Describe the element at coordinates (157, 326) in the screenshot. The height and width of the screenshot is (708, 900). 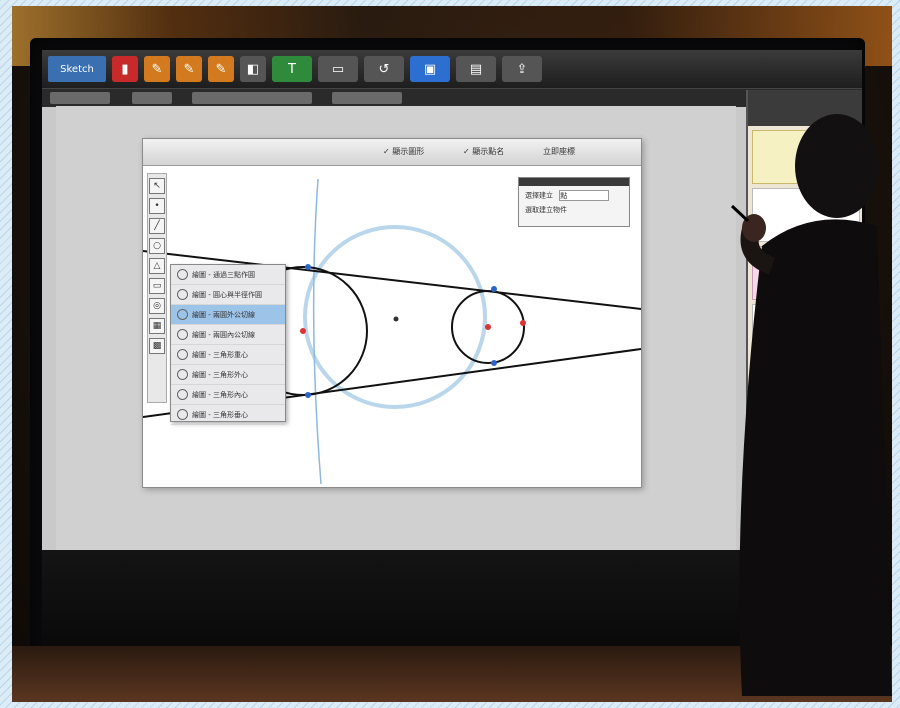
I see `transform-tool-icon: ▦` at that location.